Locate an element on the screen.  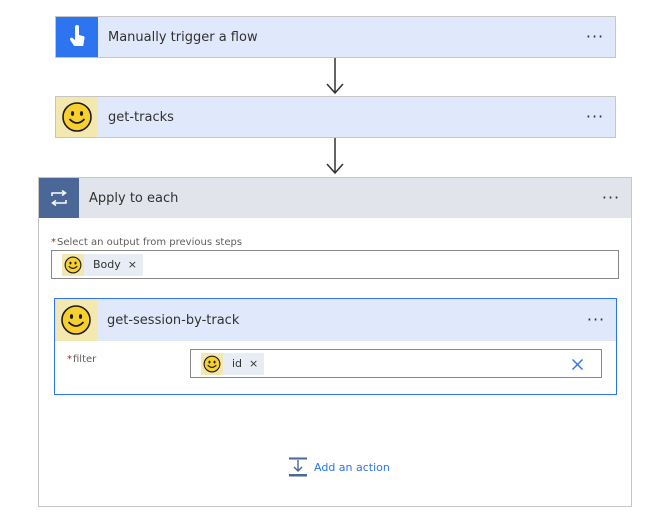
id-token: id × is located at coordinates (233, 363).